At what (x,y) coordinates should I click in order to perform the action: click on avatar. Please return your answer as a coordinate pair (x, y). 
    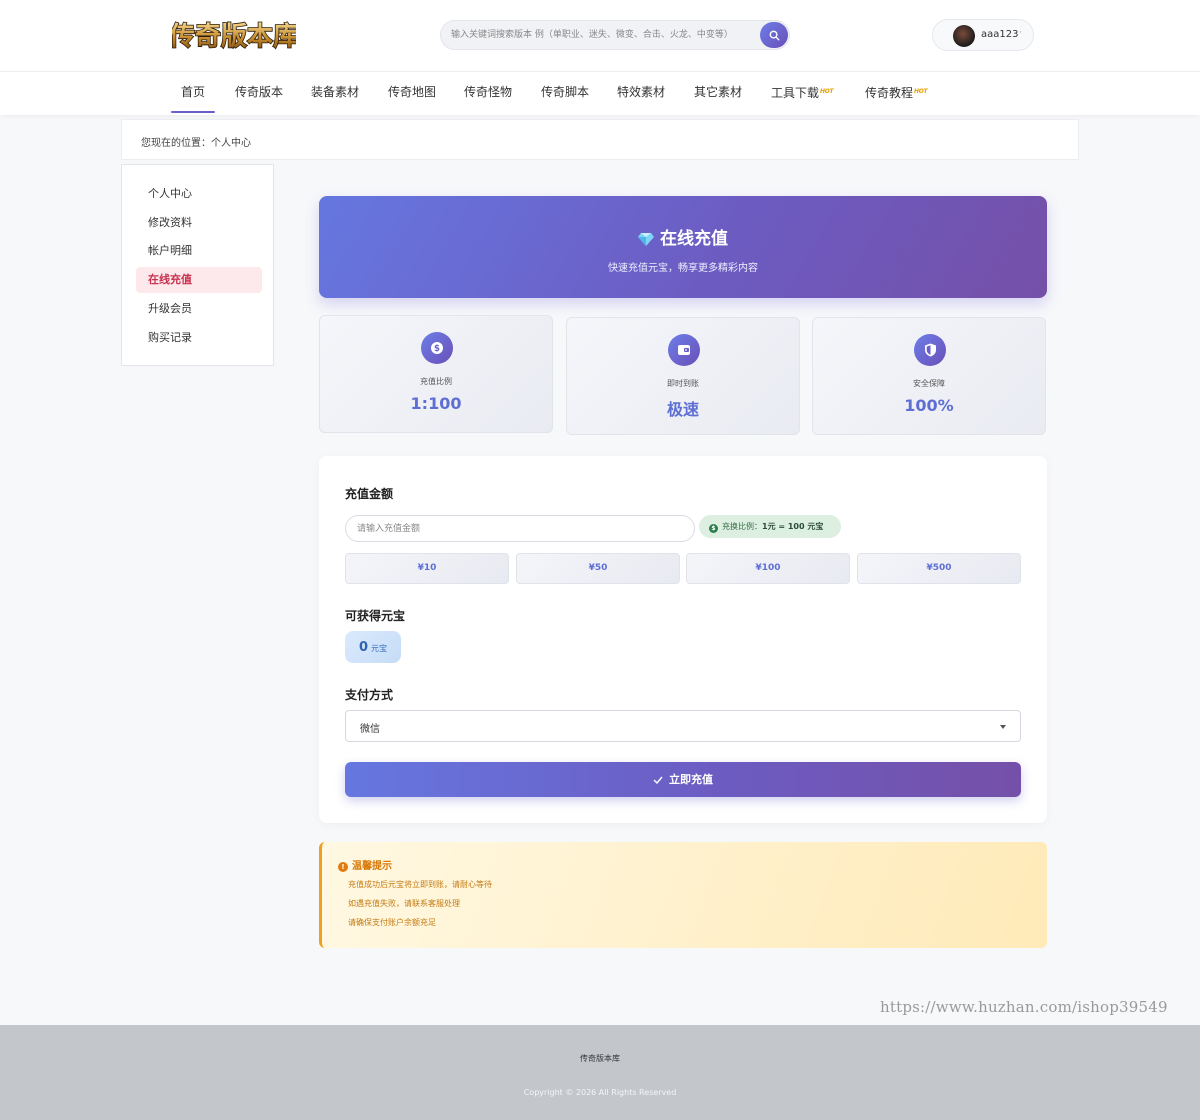
    Looking at the image, I should click on (964, 36).